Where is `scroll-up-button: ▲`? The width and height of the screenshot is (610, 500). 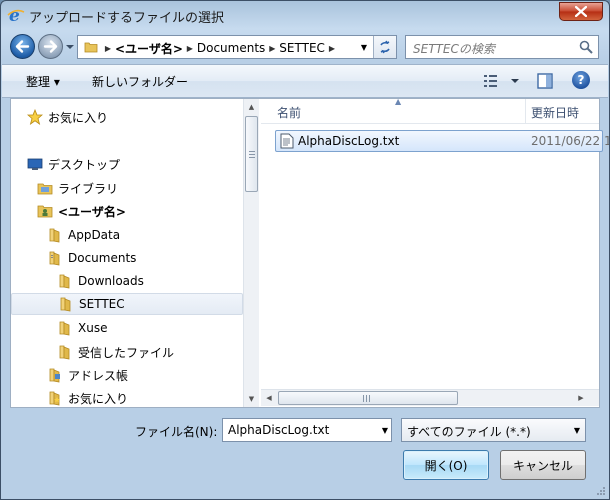 scroll-up-button: ▲ is located at coordinates (251, 107).